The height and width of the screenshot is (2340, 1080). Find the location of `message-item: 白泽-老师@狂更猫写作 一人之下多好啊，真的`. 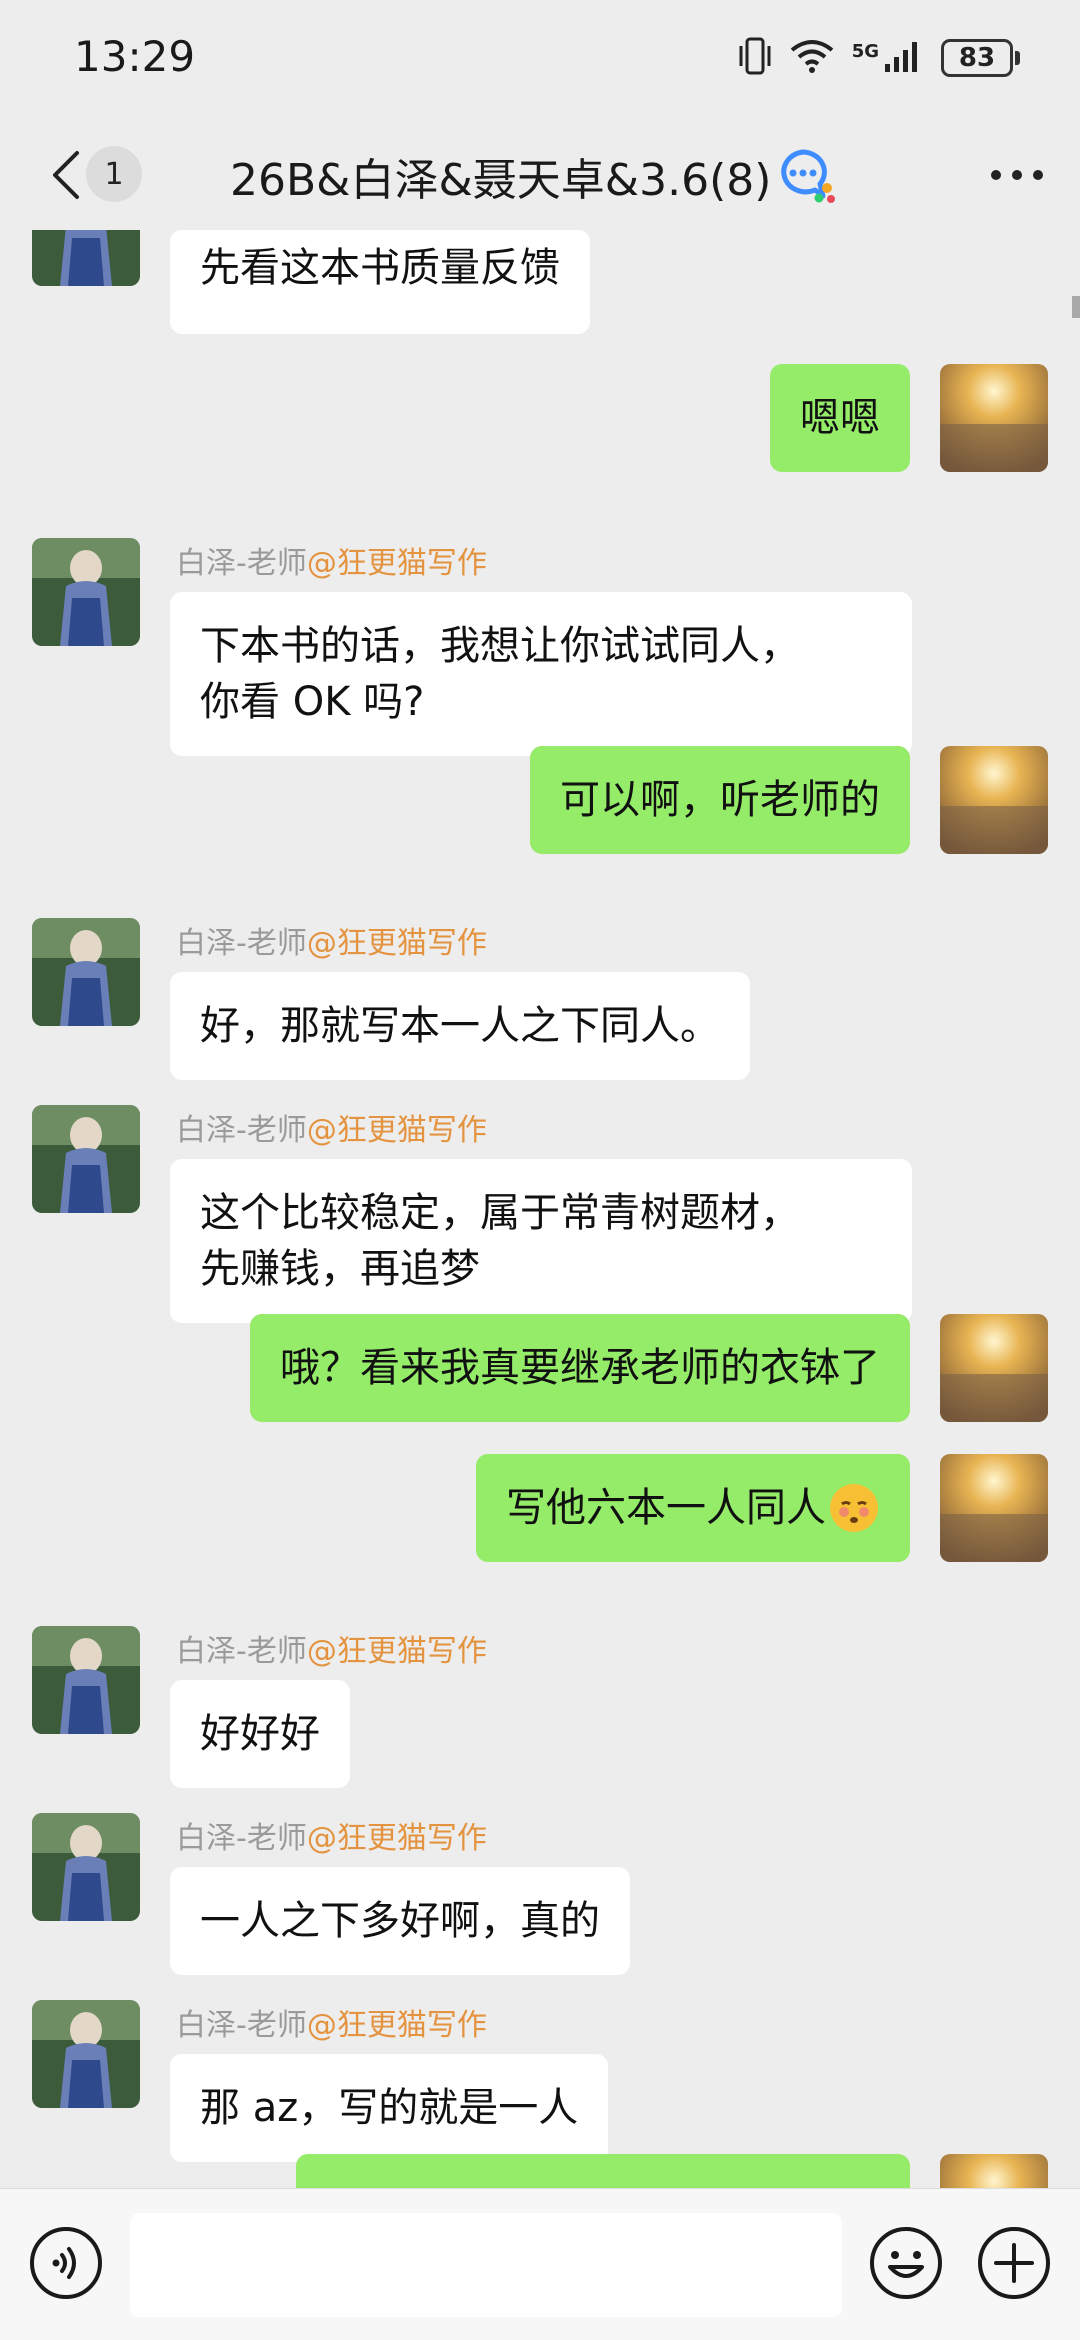

message-item: 白泽-老师@狂更猫写作 一人之下多好啊，真的 is located at coordinates (540, 1879).